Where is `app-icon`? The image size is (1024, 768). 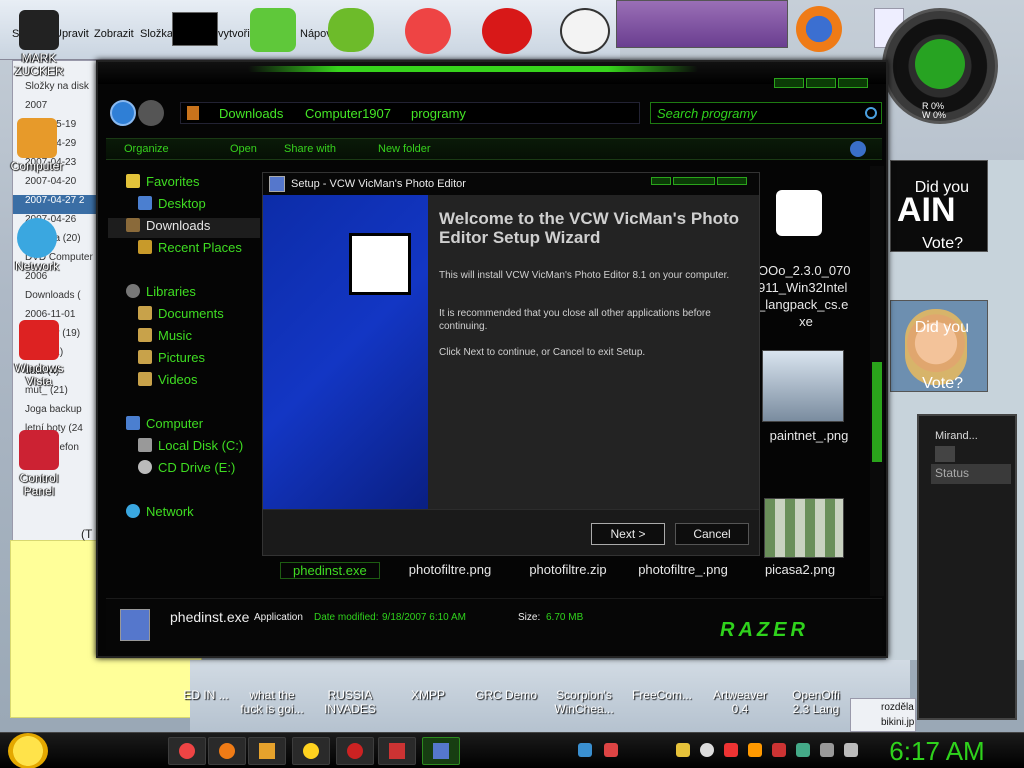
app-icon is located at coordinates (273, 30).